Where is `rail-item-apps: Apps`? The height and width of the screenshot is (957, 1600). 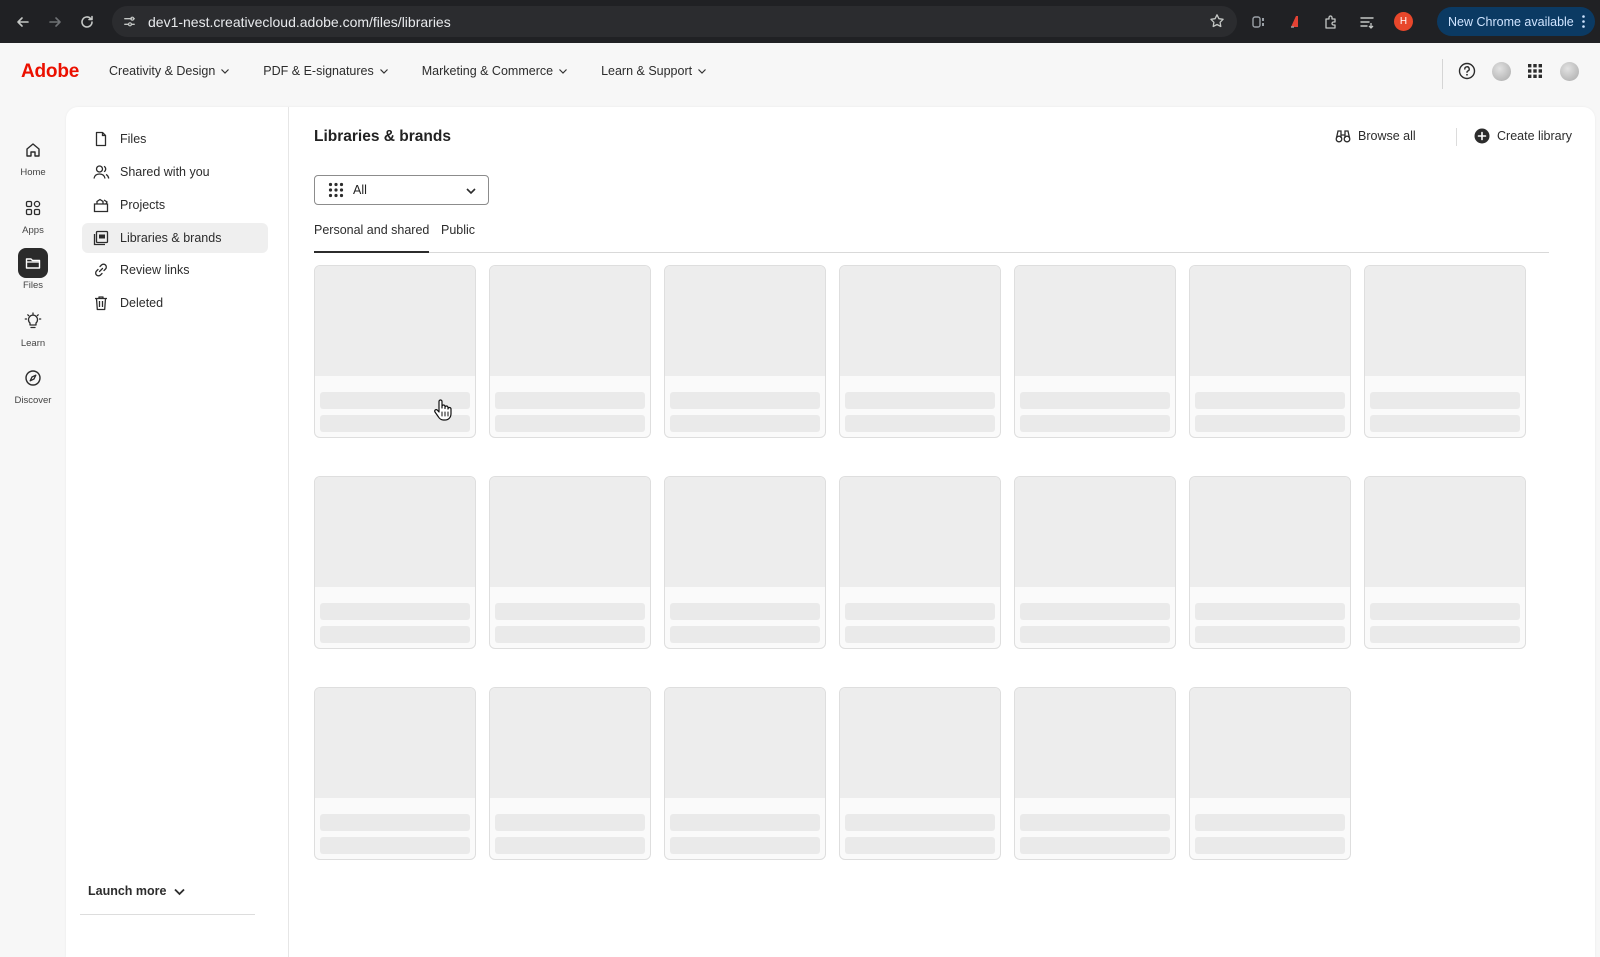
rail-item-apps: Apps is located at coordinates (33, 214).